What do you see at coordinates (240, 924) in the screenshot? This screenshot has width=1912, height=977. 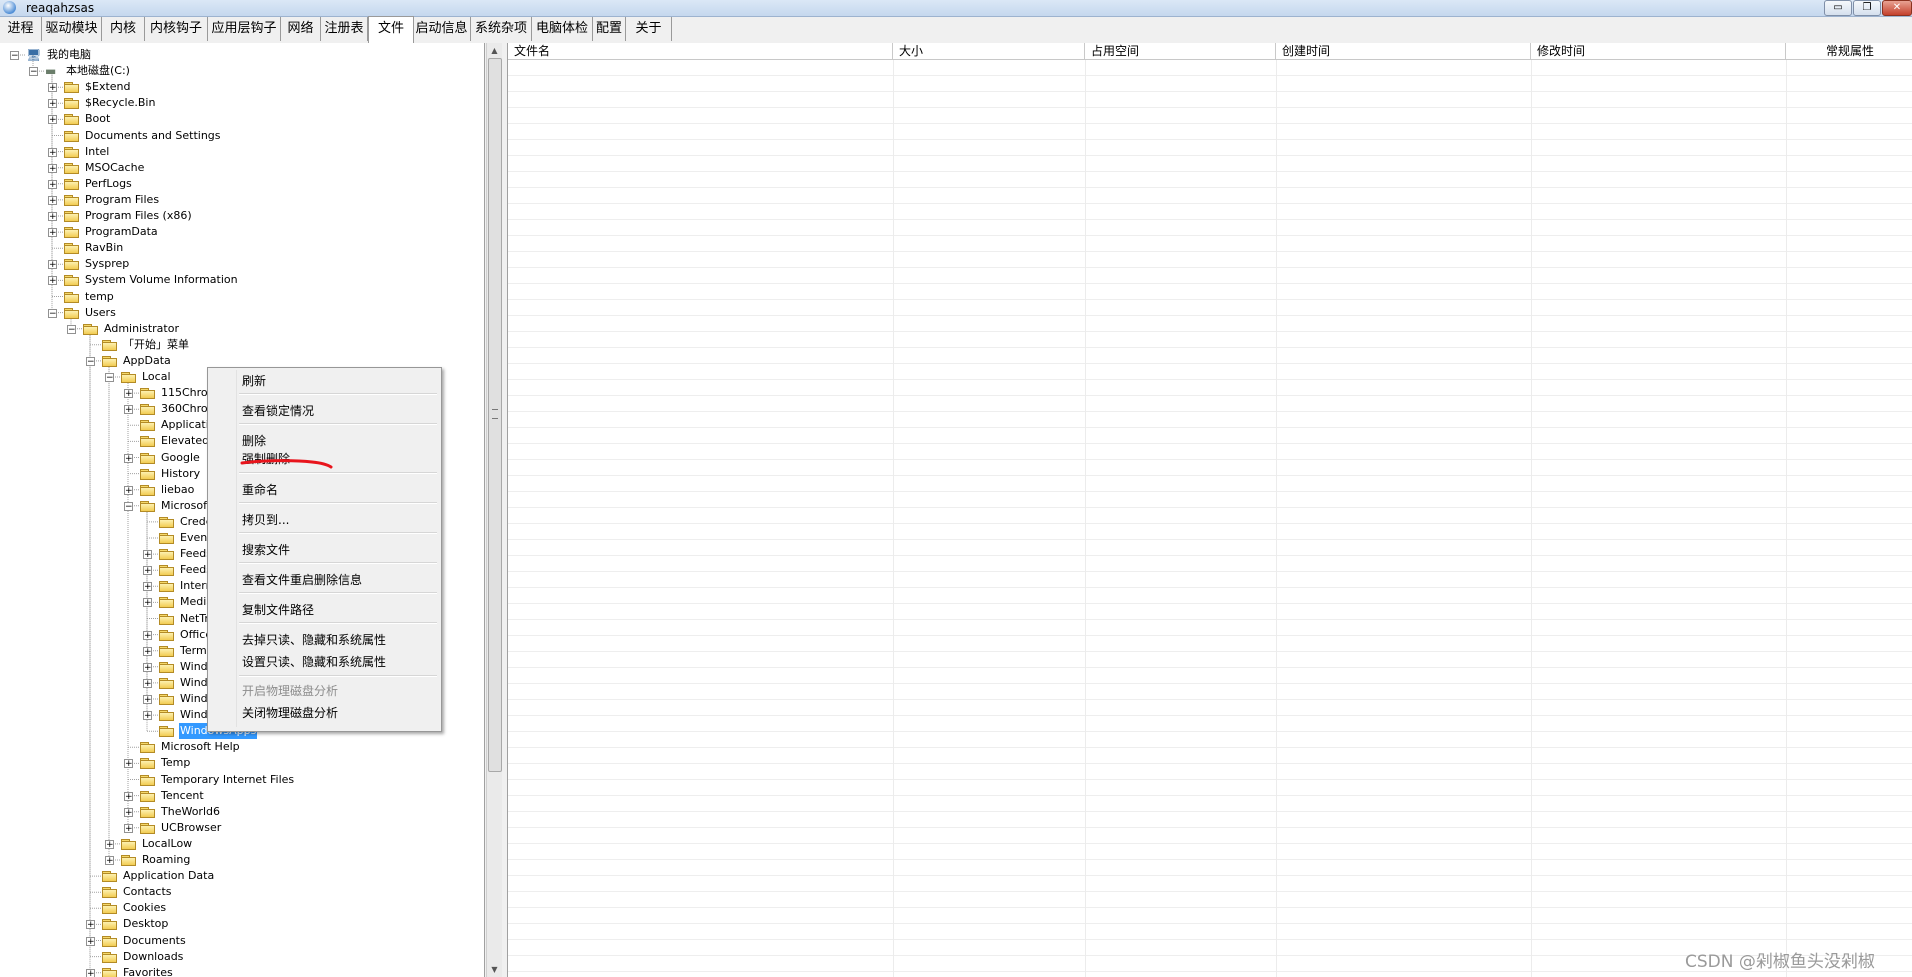 I see `tree-node: + Desktop` at bounding box center [240, 924].